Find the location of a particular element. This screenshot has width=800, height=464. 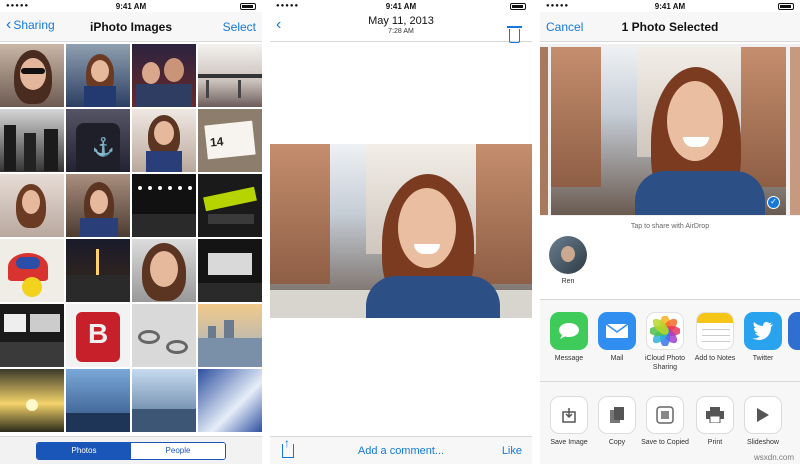

airdrop-section: Ren is located at coordinates (670, 259).